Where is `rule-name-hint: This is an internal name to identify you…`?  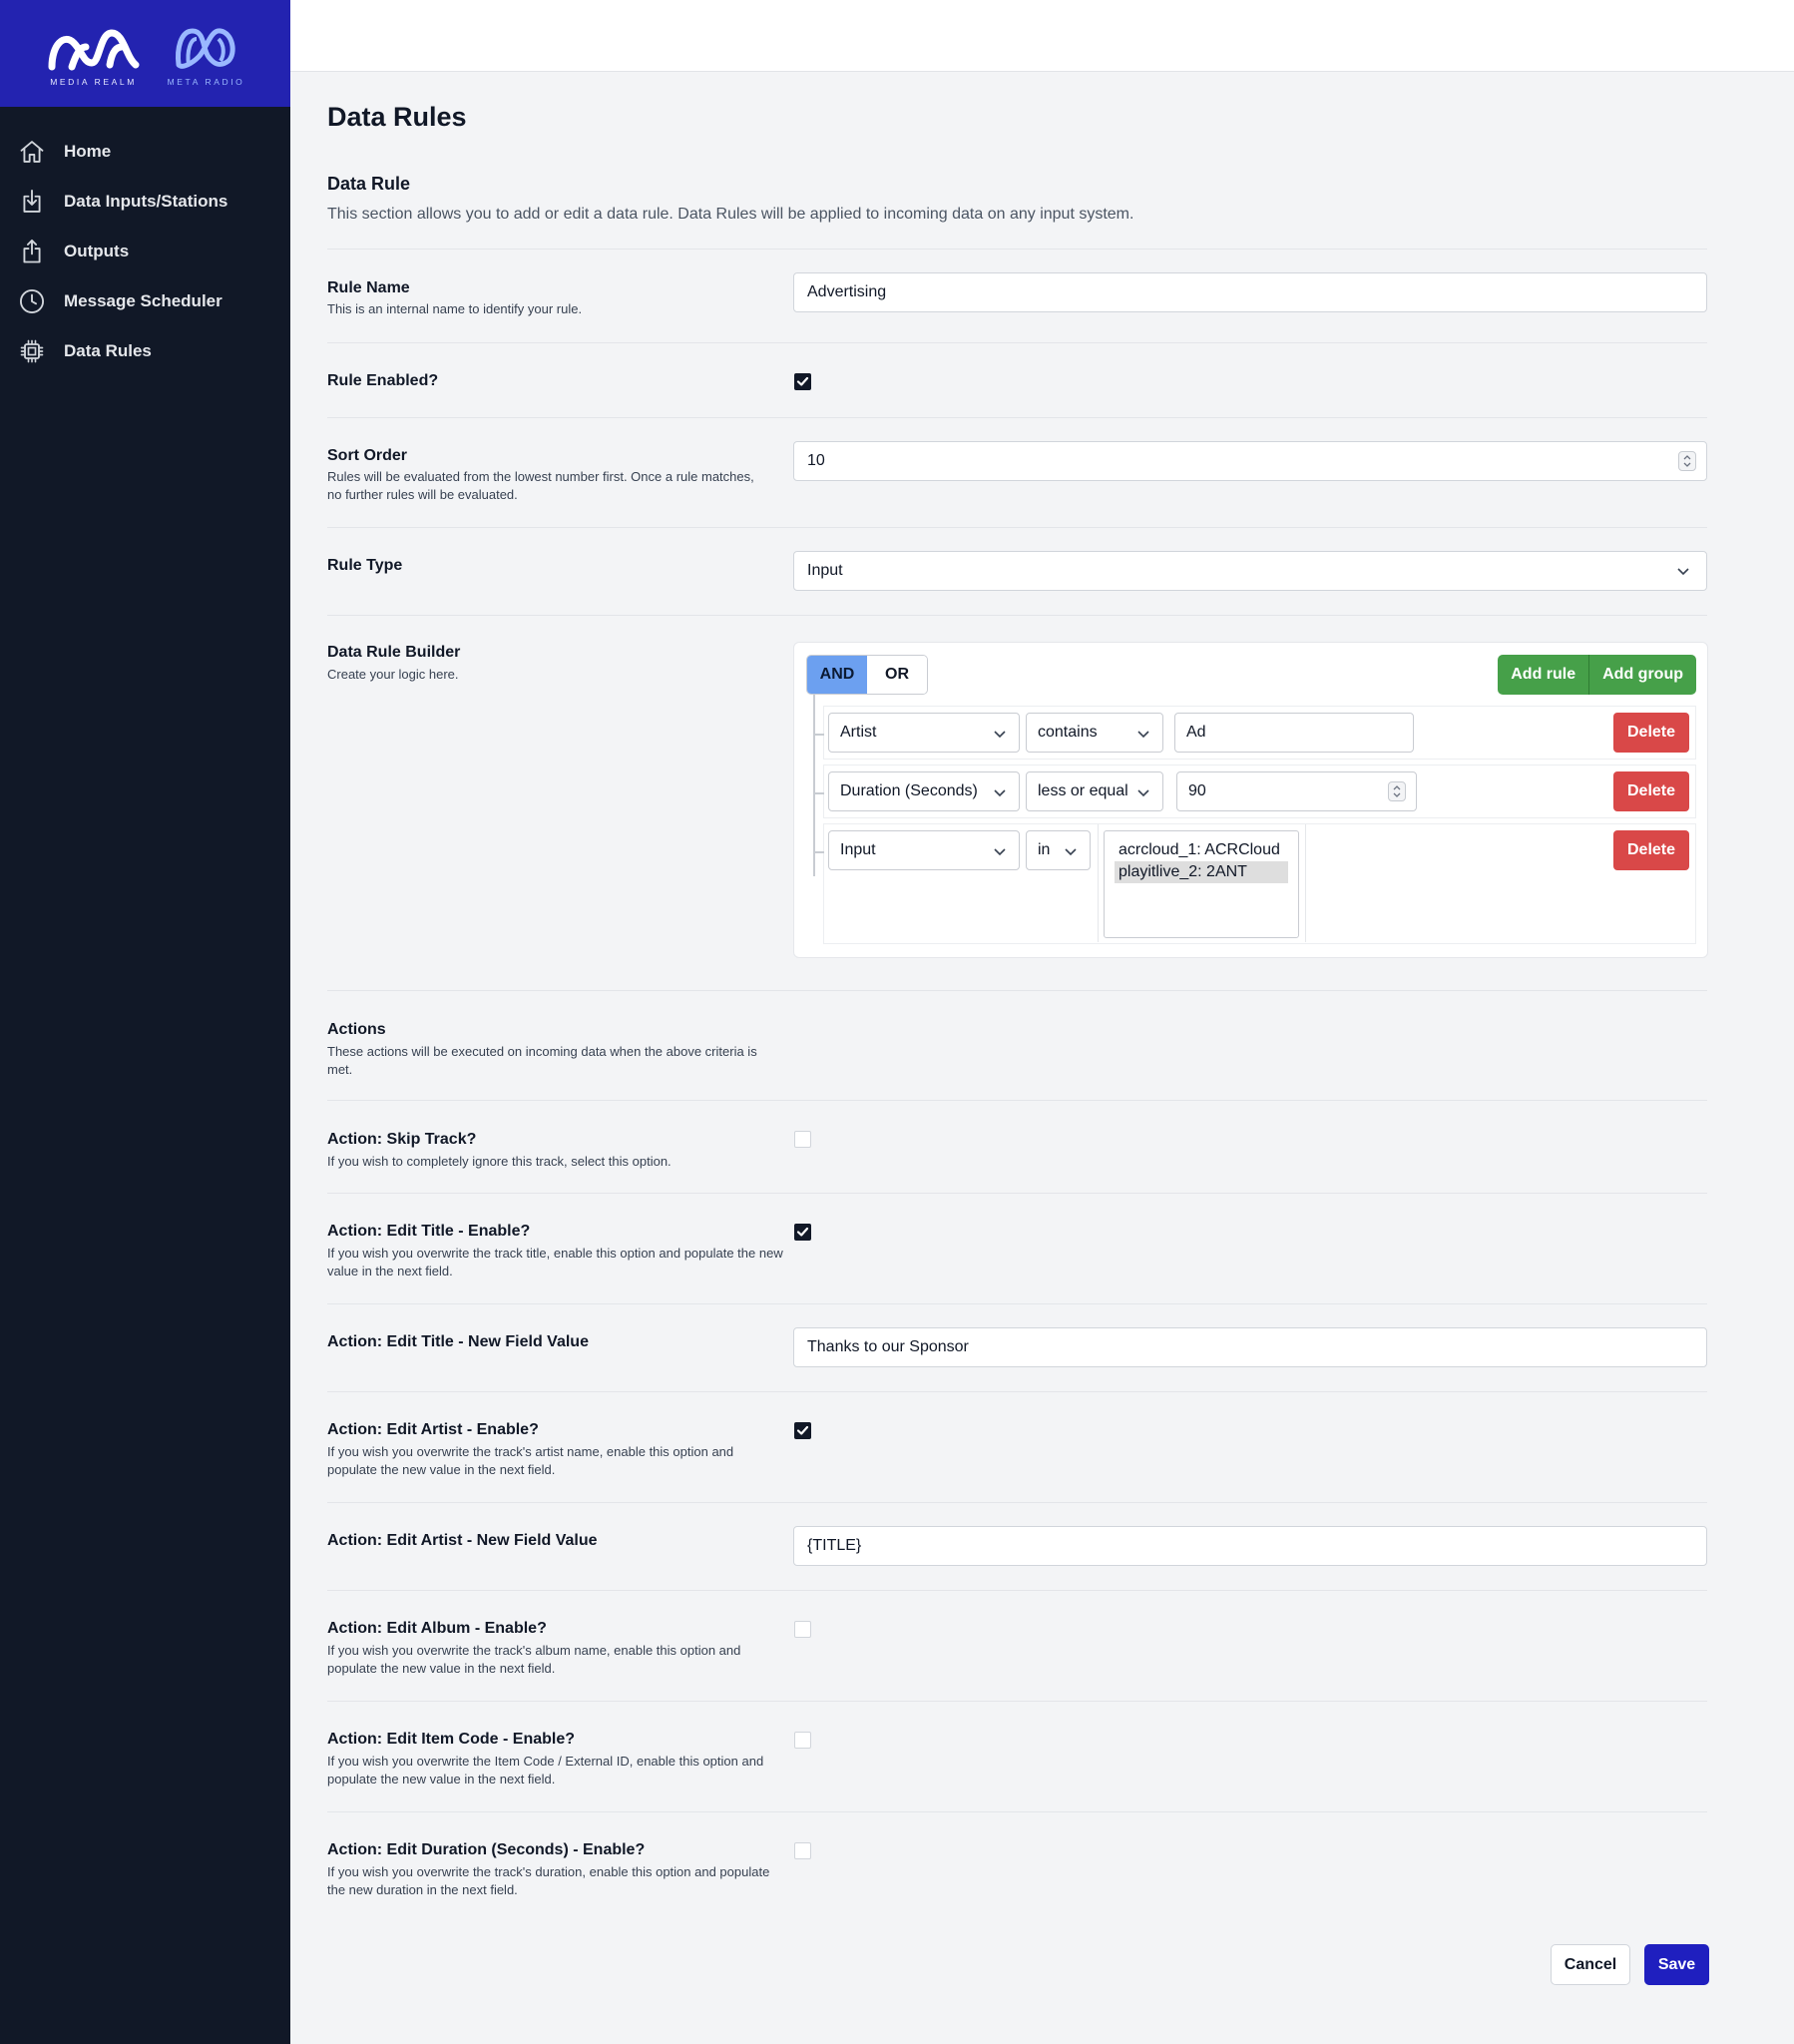
rule-name-hint: This is an internal name to identify you… is located at coordinates (455, 308).